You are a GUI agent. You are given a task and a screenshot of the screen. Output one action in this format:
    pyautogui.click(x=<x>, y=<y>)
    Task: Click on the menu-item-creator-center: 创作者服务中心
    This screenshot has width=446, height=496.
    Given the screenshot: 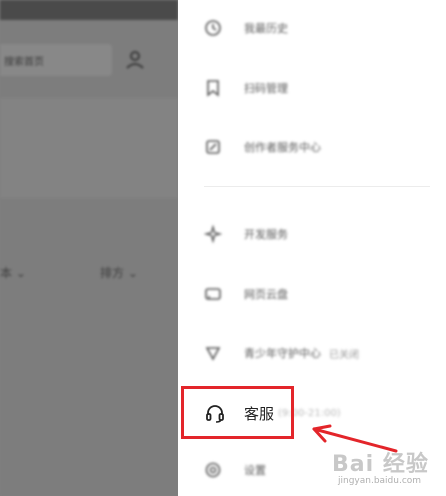 What is the action you would take?
    pyautogui.click(x=262, y=147)
    